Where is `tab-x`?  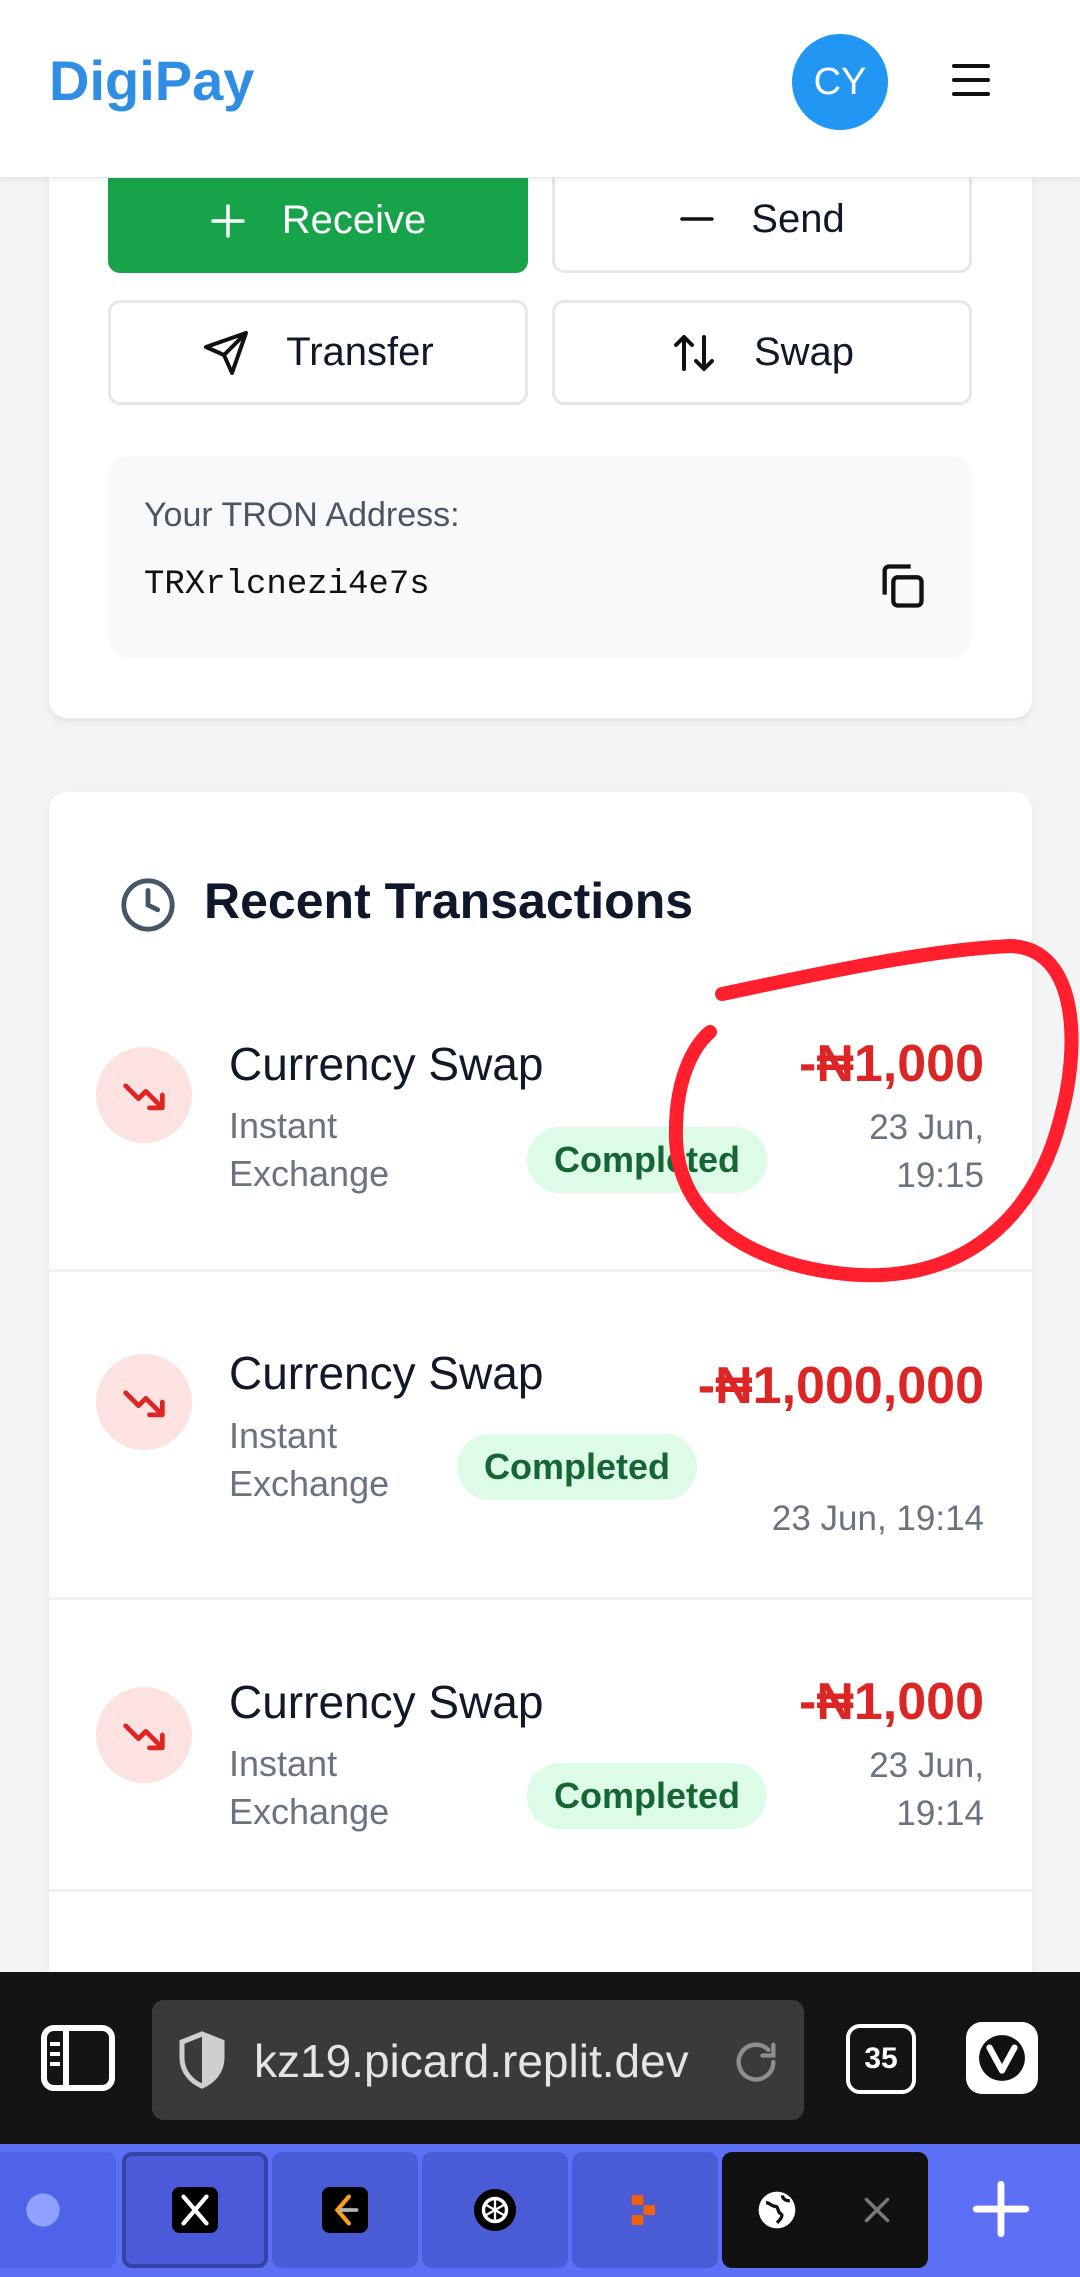
tab-x is located at coordinates (195, 2210).